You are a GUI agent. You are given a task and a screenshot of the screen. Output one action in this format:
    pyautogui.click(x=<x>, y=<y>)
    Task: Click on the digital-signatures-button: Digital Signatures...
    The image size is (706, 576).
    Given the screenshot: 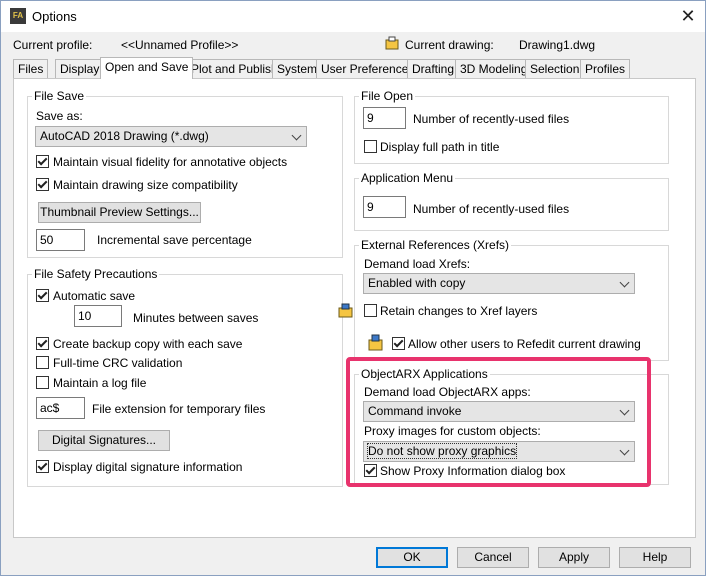 What is the action you would take?
    pyautogui.click(x=104, y=440)
    